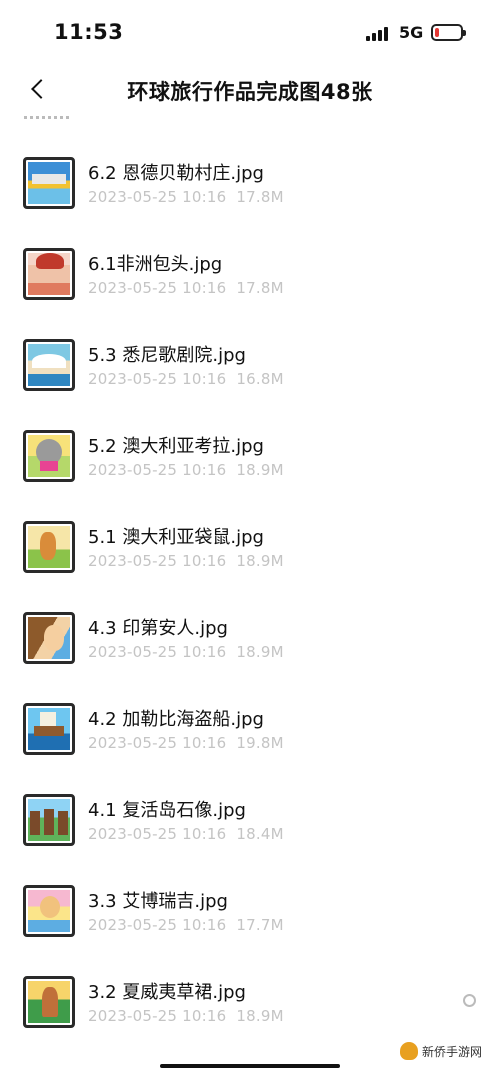 Image resolution: width=500 pixels, height=1068 pixels. I want to click on list-item: 4.3 印第安人.jpg 2023-05-25 10:16 18.9M, so click(250, 655).